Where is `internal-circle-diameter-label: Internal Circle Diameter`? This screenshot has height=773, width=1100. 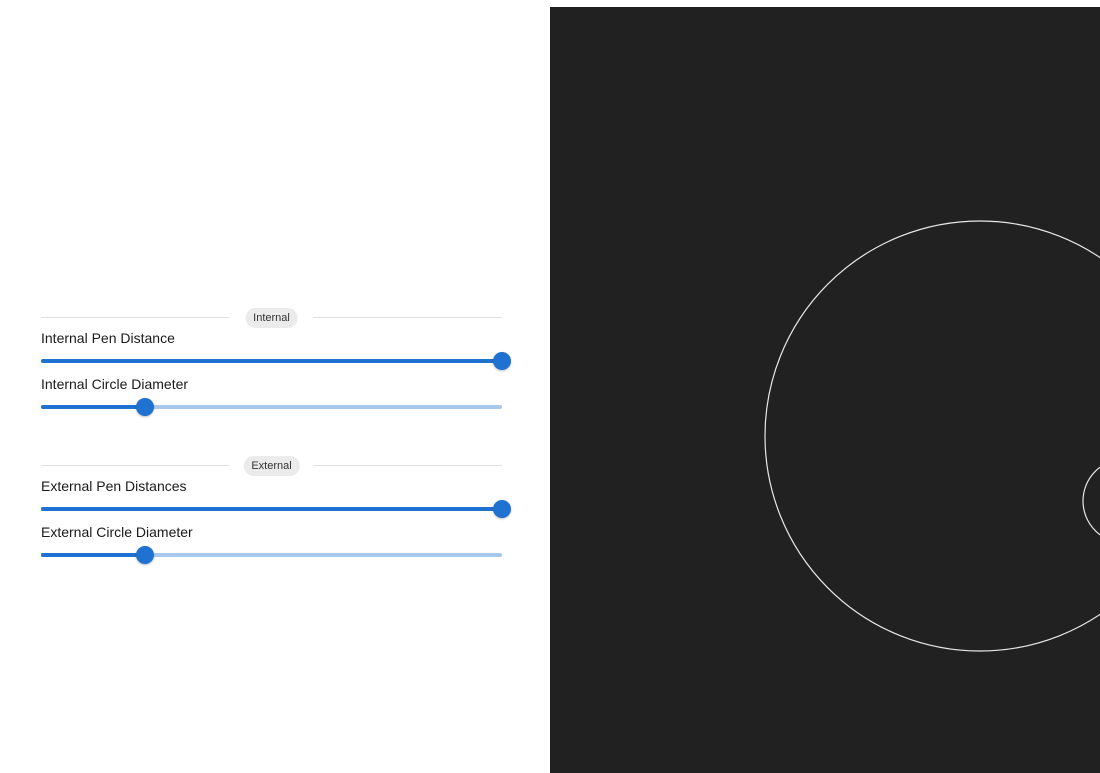 internal-circle-diameter-label: Internal Circle Diameter is located at coordinates (115, 384).